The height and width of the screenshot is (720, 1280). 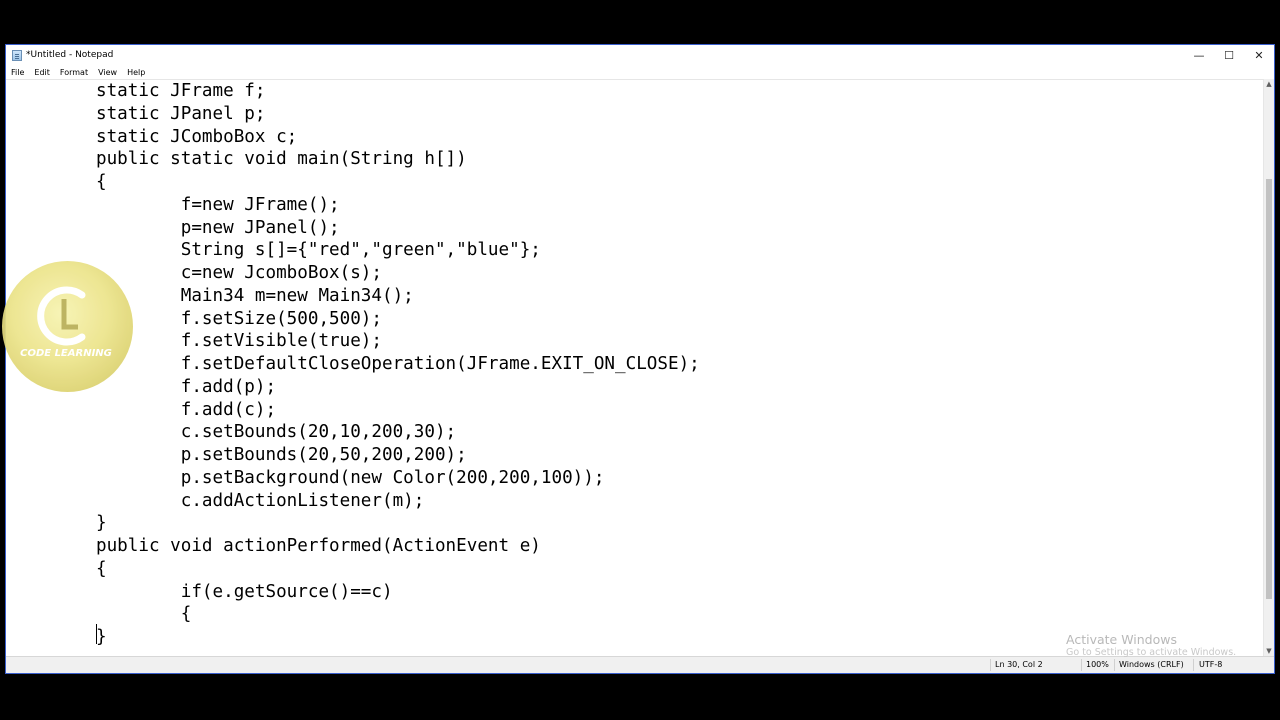 I want to click on logo-text: CODE LEARNING, so click(x=66, y=353).